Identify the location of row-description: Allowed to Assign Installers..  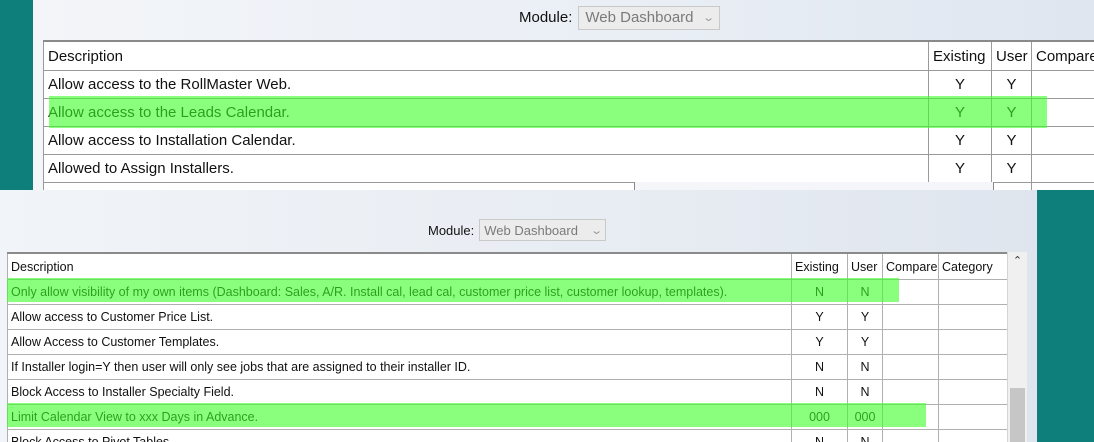
(486, 168).